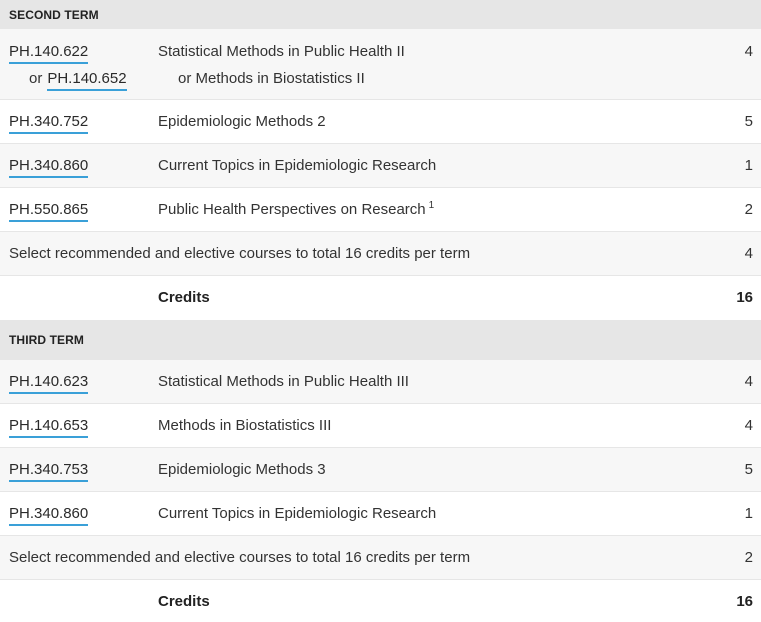  I want to click on footnote-marker: 1, so click(431, 205).